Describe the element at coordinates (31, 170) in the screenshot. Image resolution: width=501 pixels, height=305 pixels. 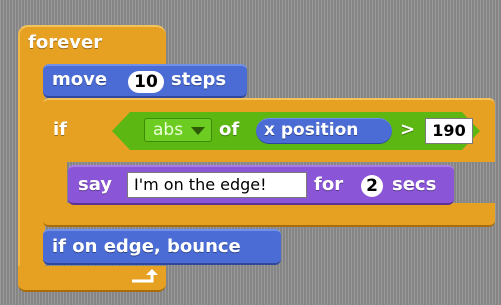
I see `forever-block-arm` at that location.